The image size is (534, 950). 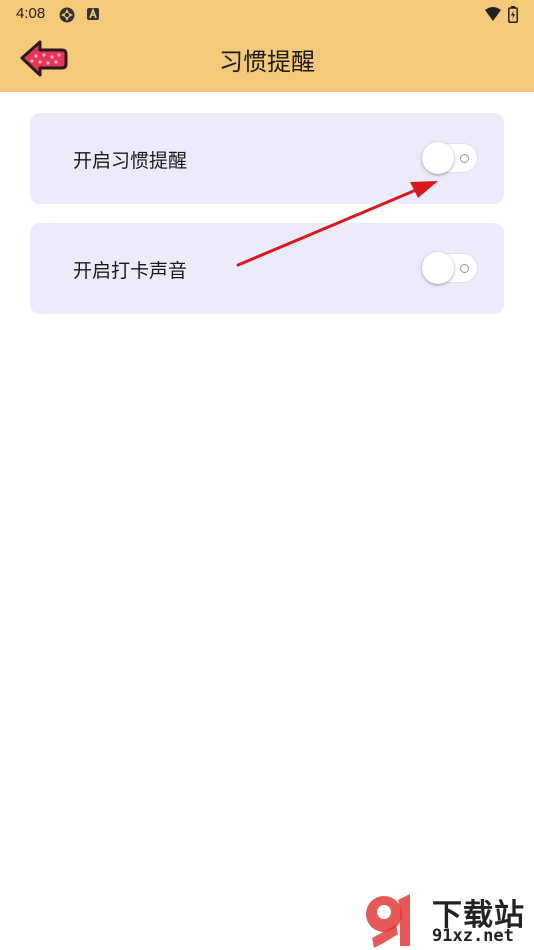 I want to click on habit-reminder-toggle, so click(x=451, y=159).